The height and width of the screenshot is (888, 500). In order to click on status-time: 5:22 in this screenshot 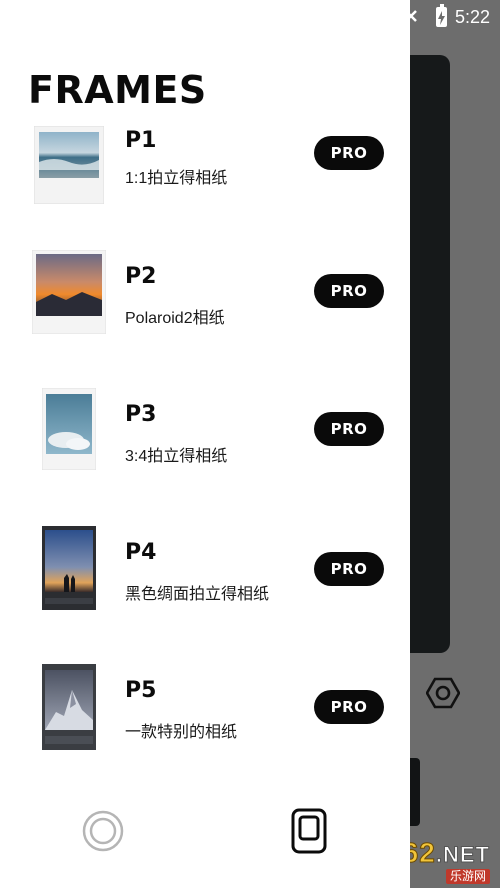, I will do `click(472, 16)`.